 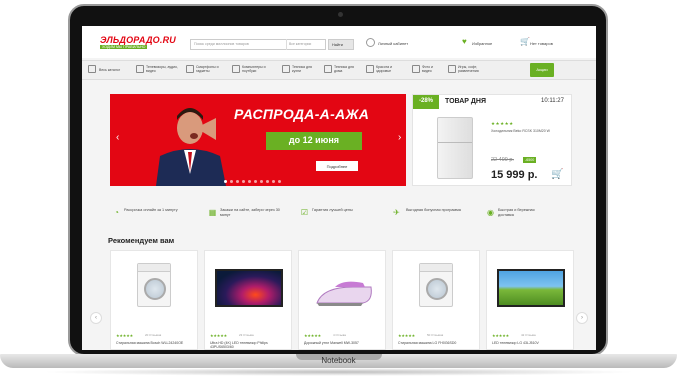 I want to click on fridge-image, so click(x=455, y=148).